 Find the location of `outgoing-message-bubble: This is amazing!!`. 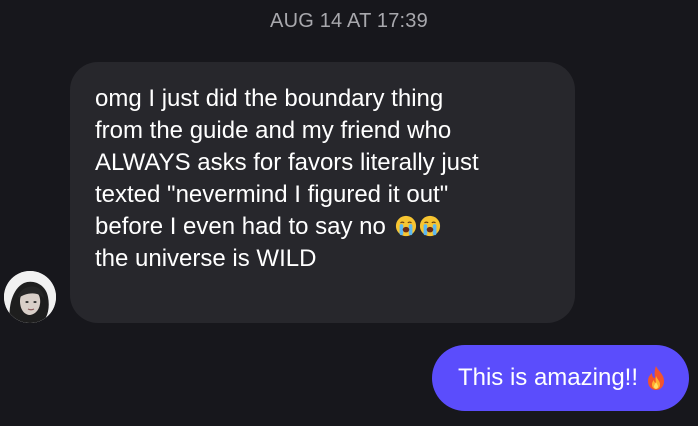

outgoing-message-bubble: This is amazing!! is located at coordinates (560, 378).